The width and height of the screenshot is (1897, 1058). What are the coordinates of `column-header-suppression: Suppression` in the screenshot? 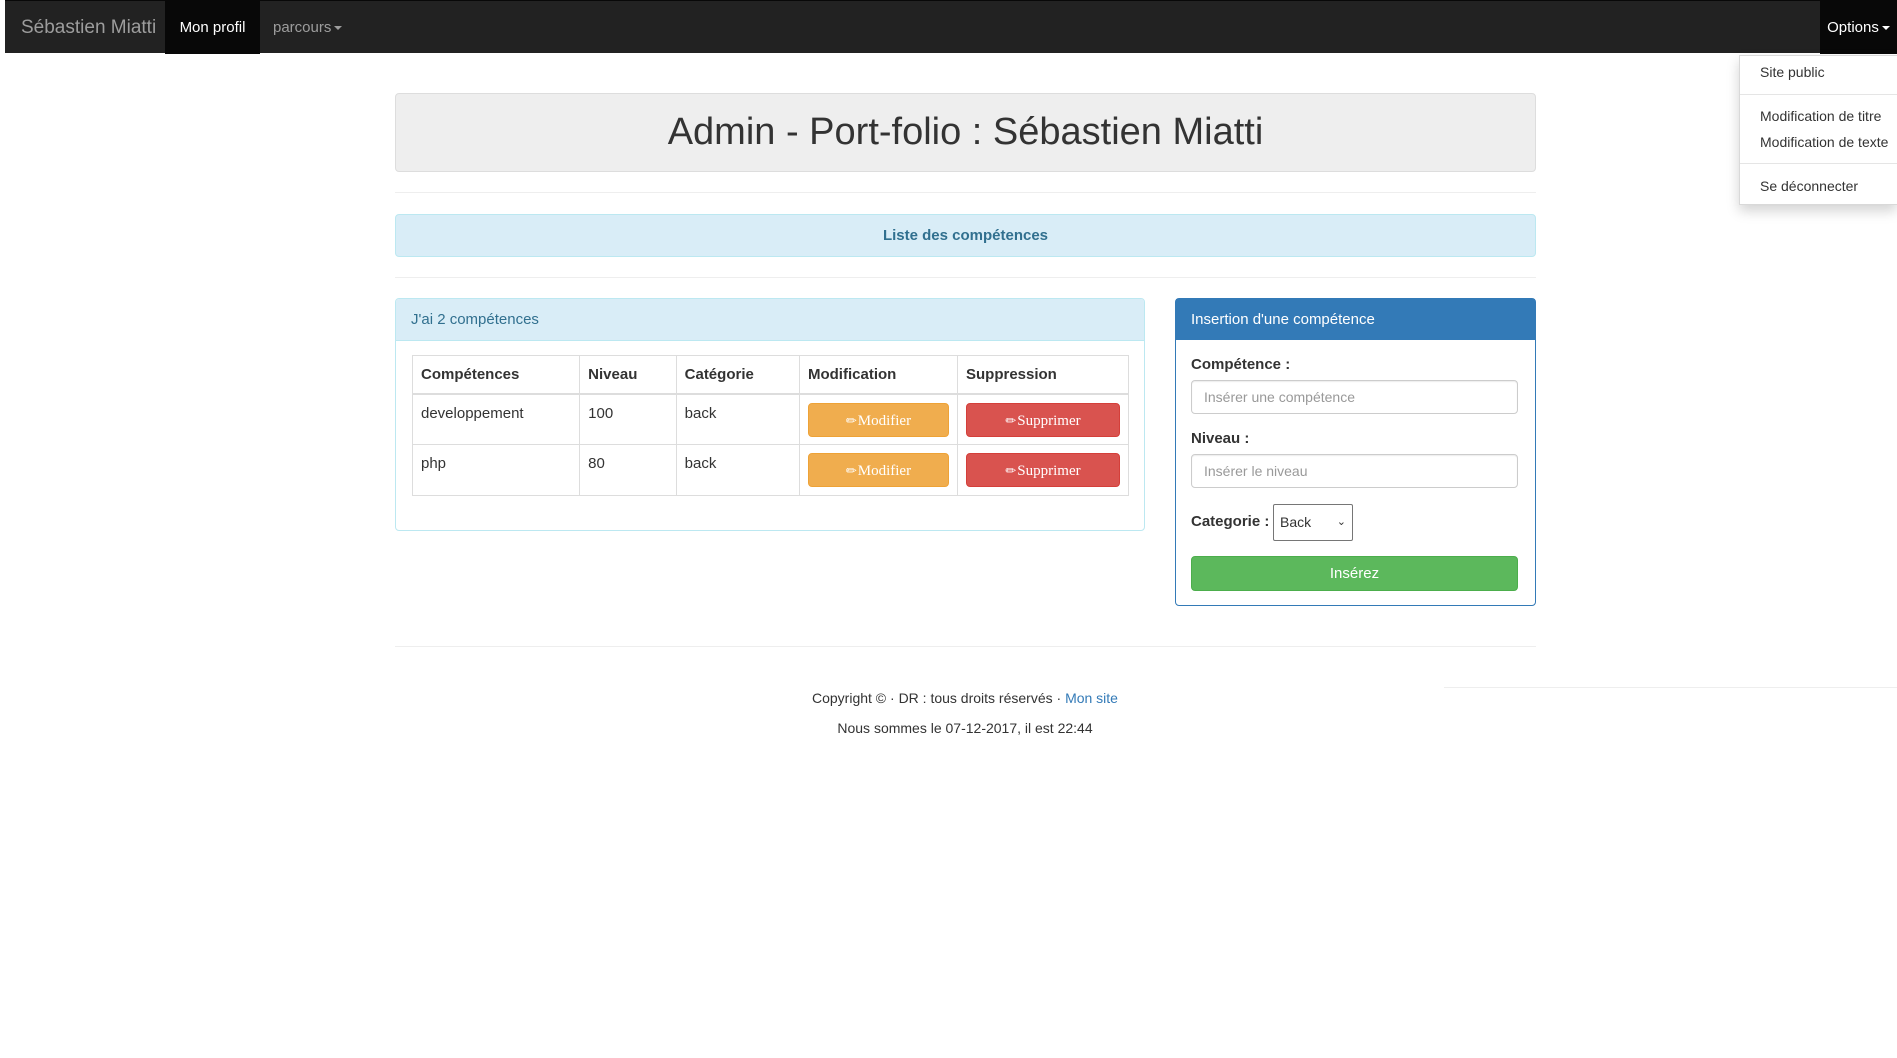 It's located at (1043, 375).